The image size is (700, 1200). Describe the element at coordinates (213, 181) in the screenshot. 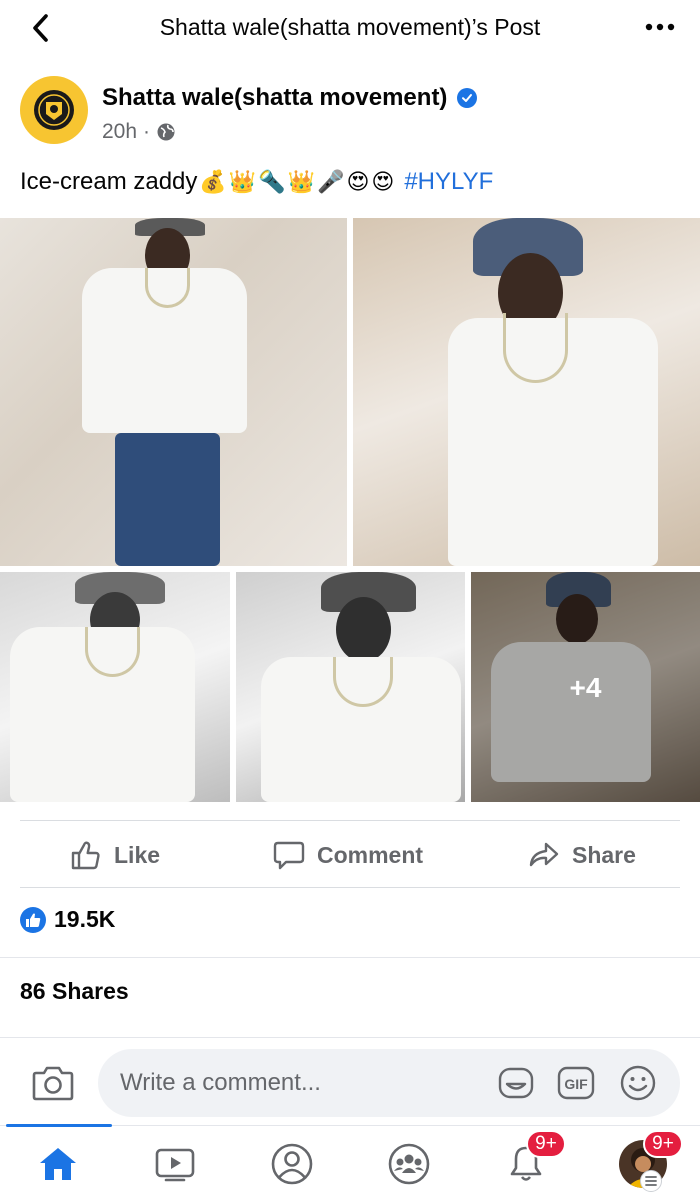

I see `money-bag-emoji: 💰` at that location.